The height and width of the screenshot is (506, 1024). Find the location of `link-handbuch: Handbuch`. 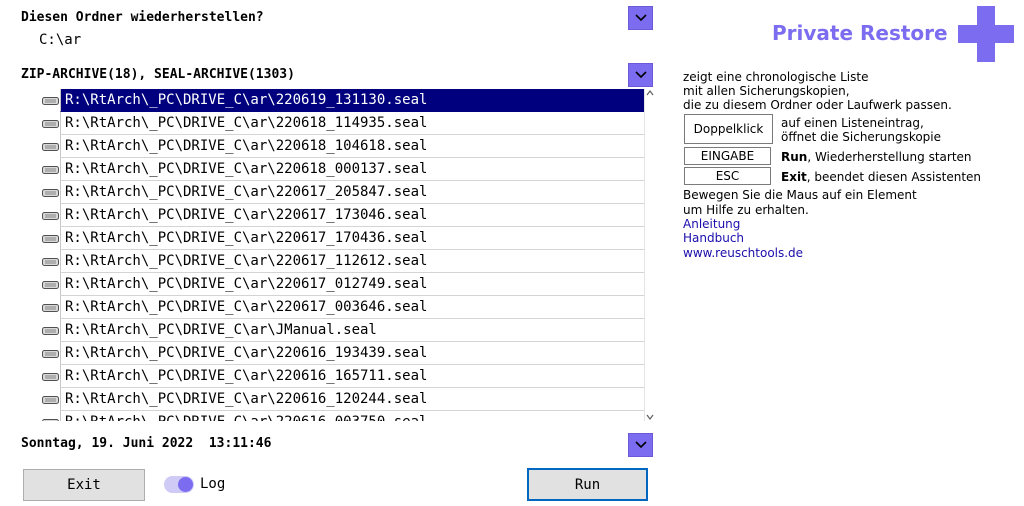

link-handbuch: Handbuch is located at coordinates (713, 238).